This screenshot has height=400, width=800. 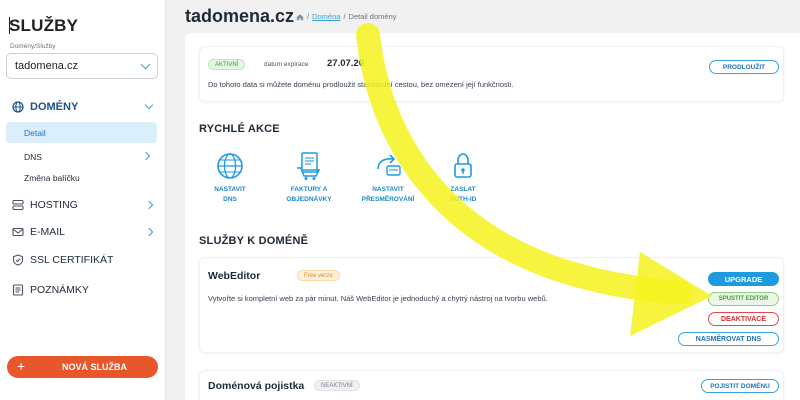 What do you see at coordinates (388, 178) in the screenshot?
I see `quick-action-redirect: NASTAVIT PŘESMĚROVÁNÍ` at bounding box center [388, 178].